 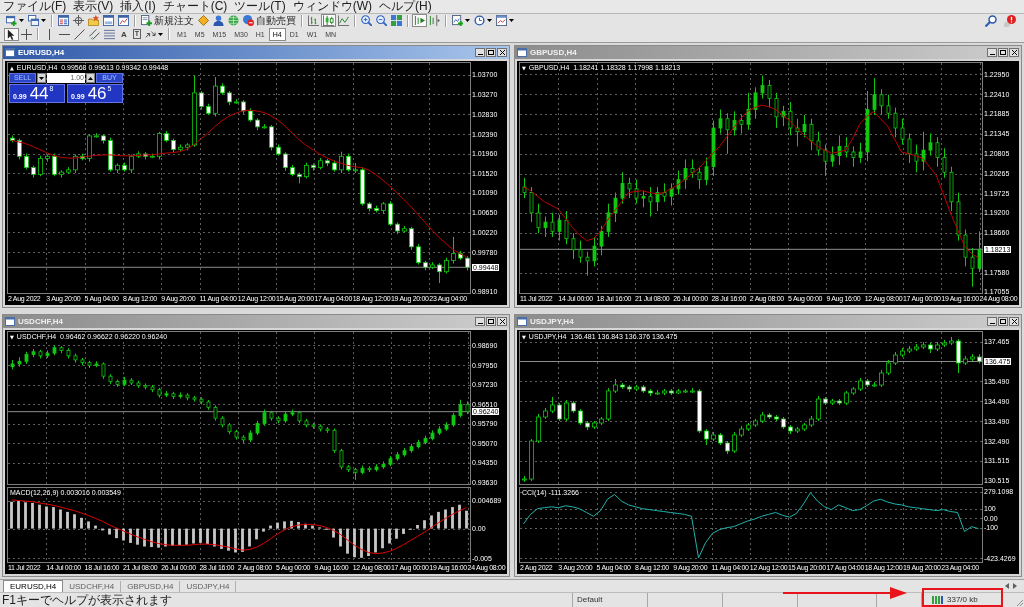 I want to click on status-message: F1キーでヘルプが表示されます, so click(x=87, y=600).